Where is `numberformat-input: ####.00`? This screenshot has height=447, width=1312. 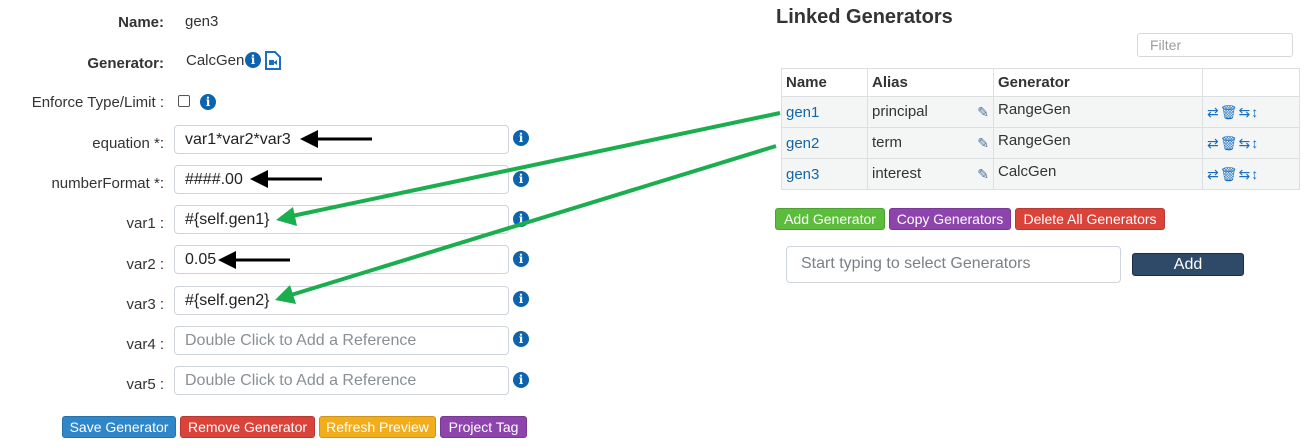 numberformat-input: ####.00 is located at coordinates (341, 179).